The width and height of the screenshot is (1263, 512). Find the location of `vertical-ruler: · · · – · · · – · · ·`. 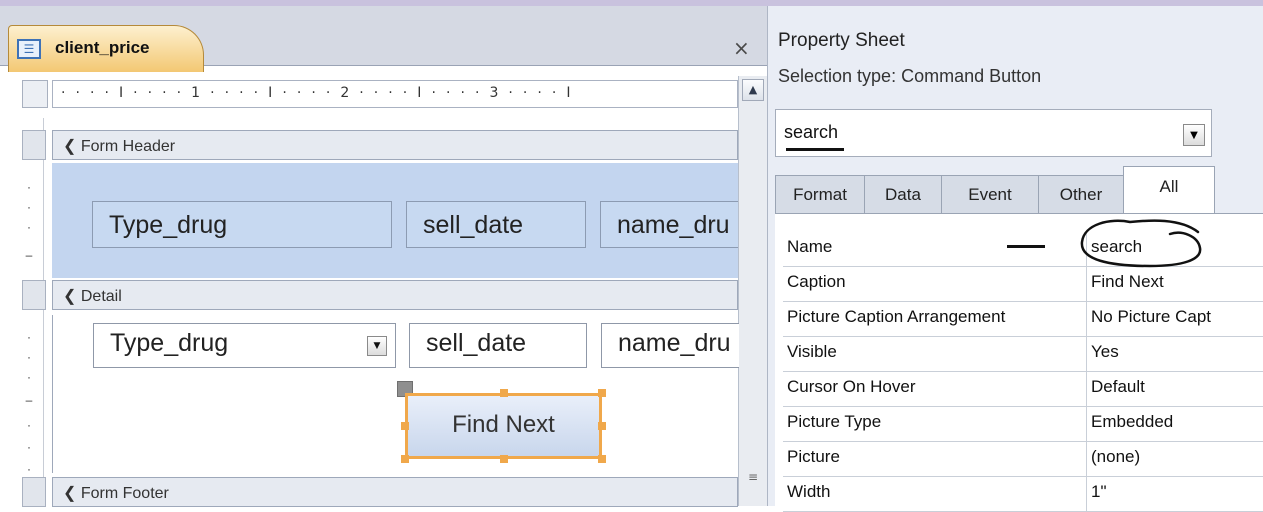

vertical-ruler: · · · – · · · – · · · is located at coordinates (31, 312).